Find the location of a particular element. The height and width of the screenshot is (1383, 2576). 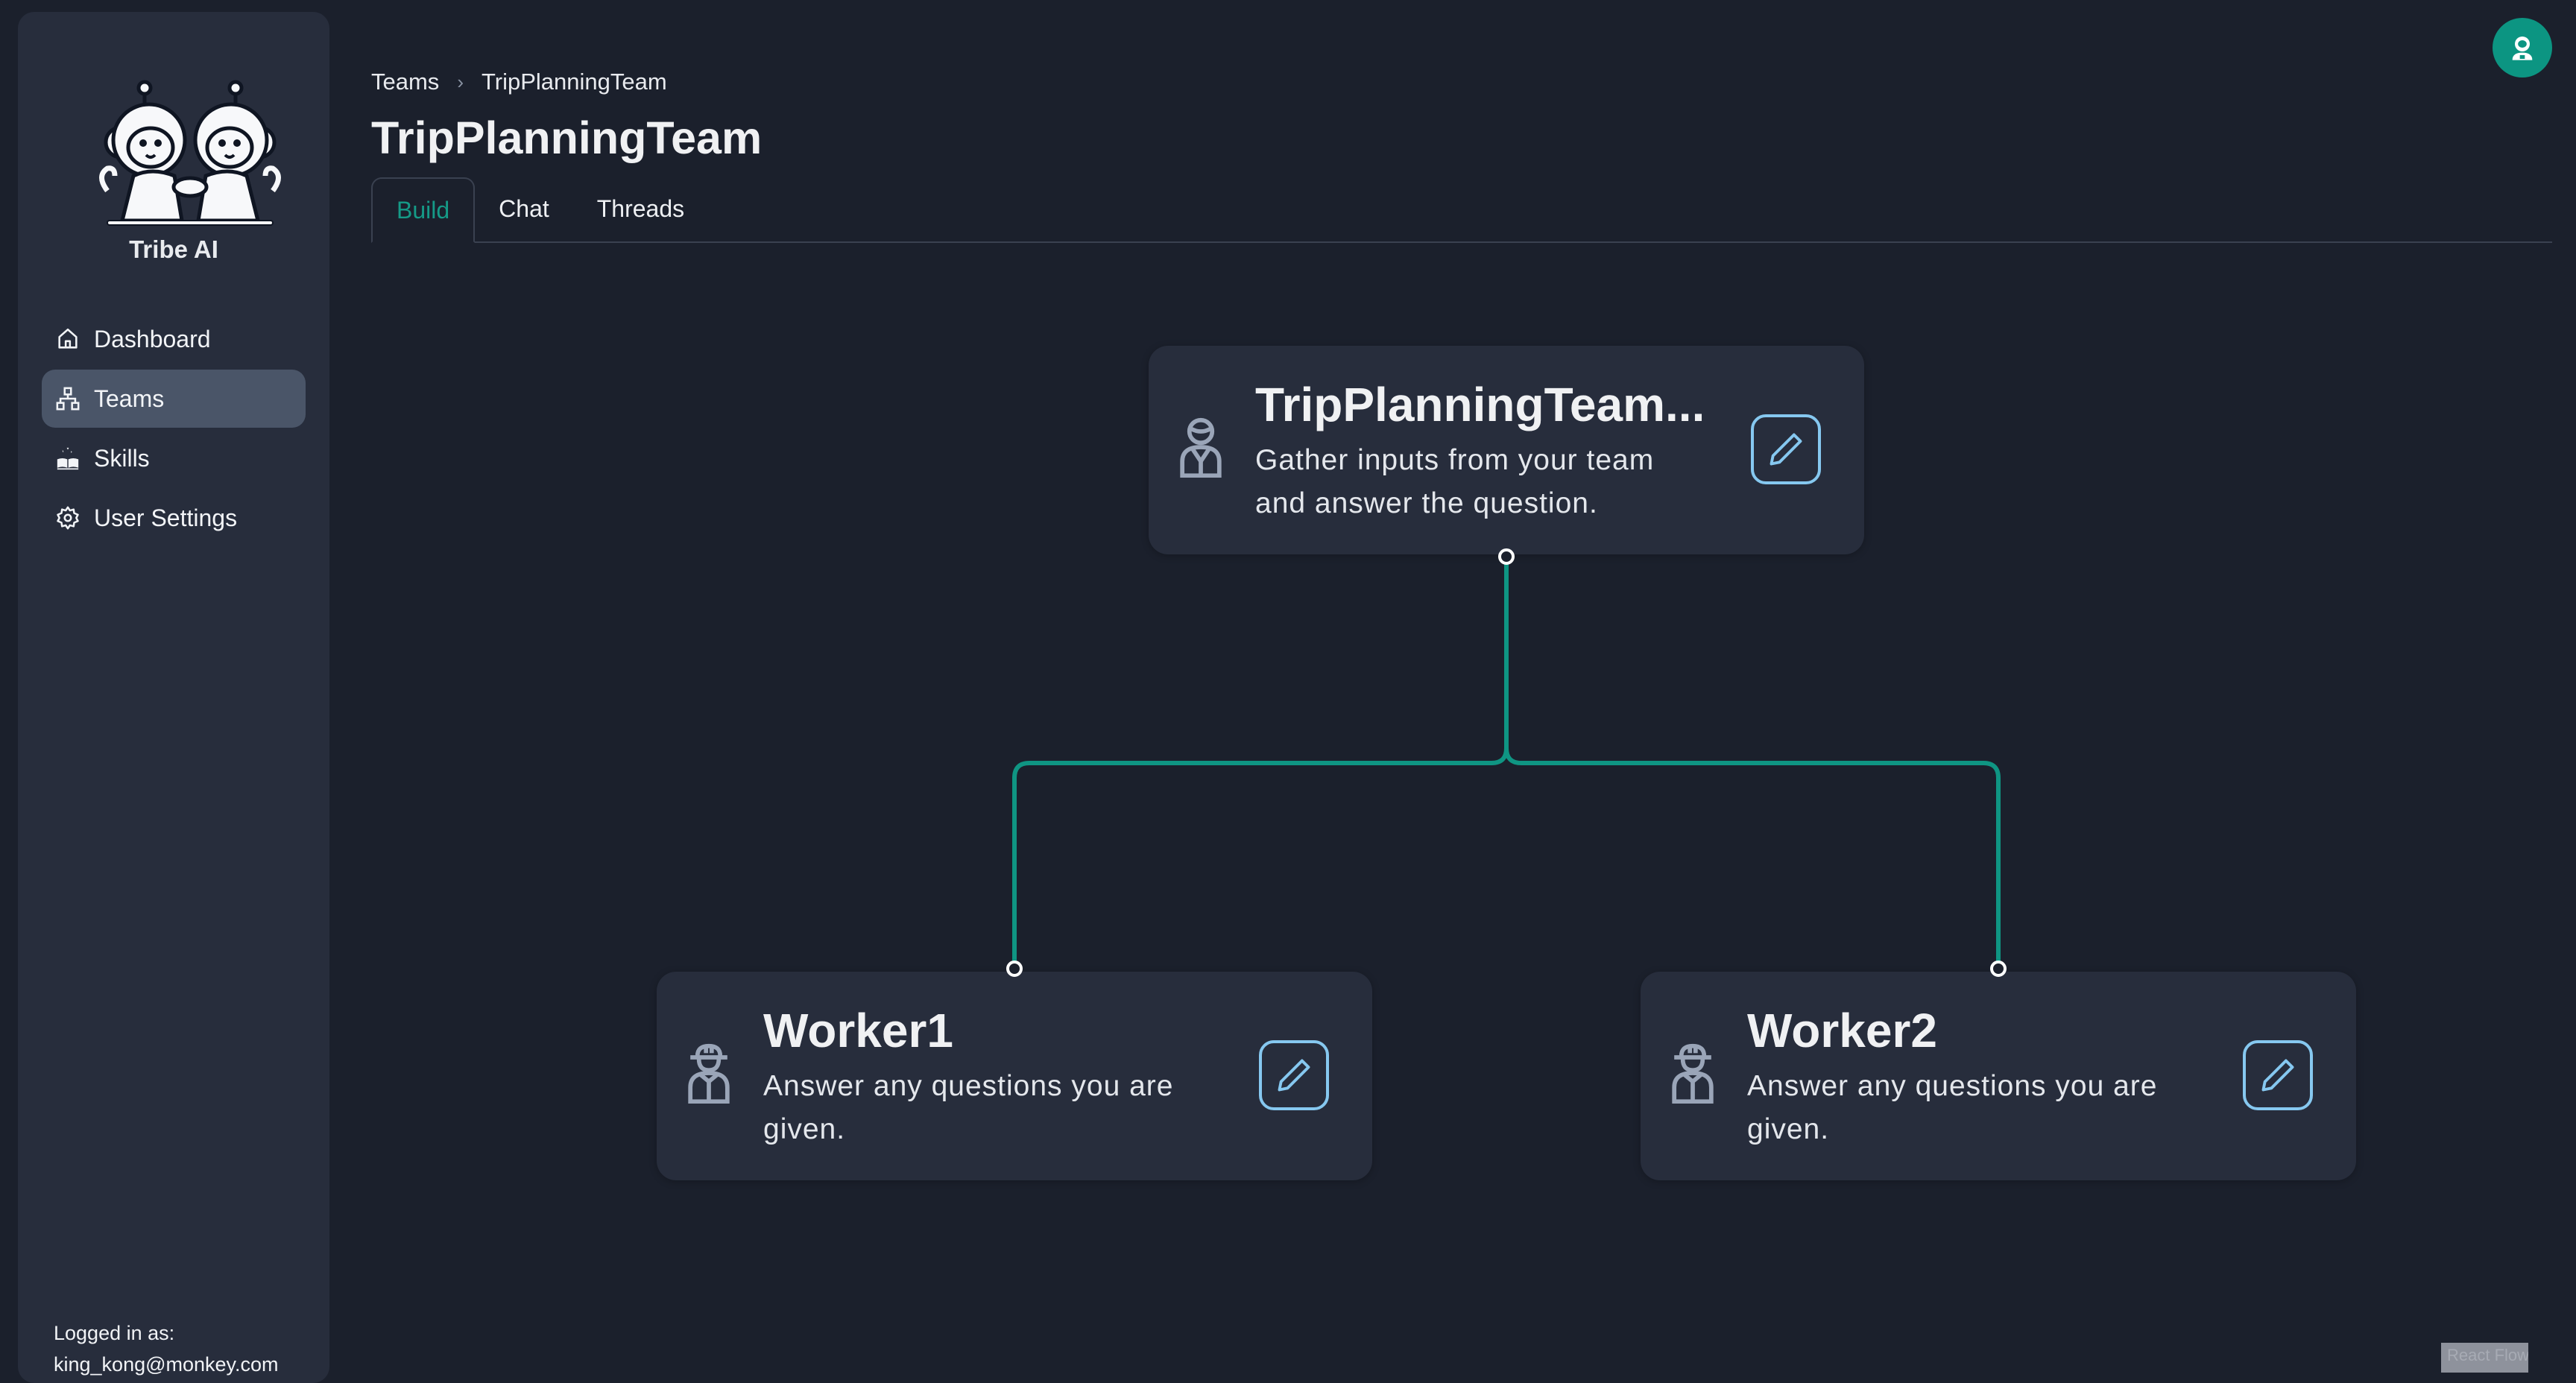

tab-build: Build is located at coordinates (423, 210).